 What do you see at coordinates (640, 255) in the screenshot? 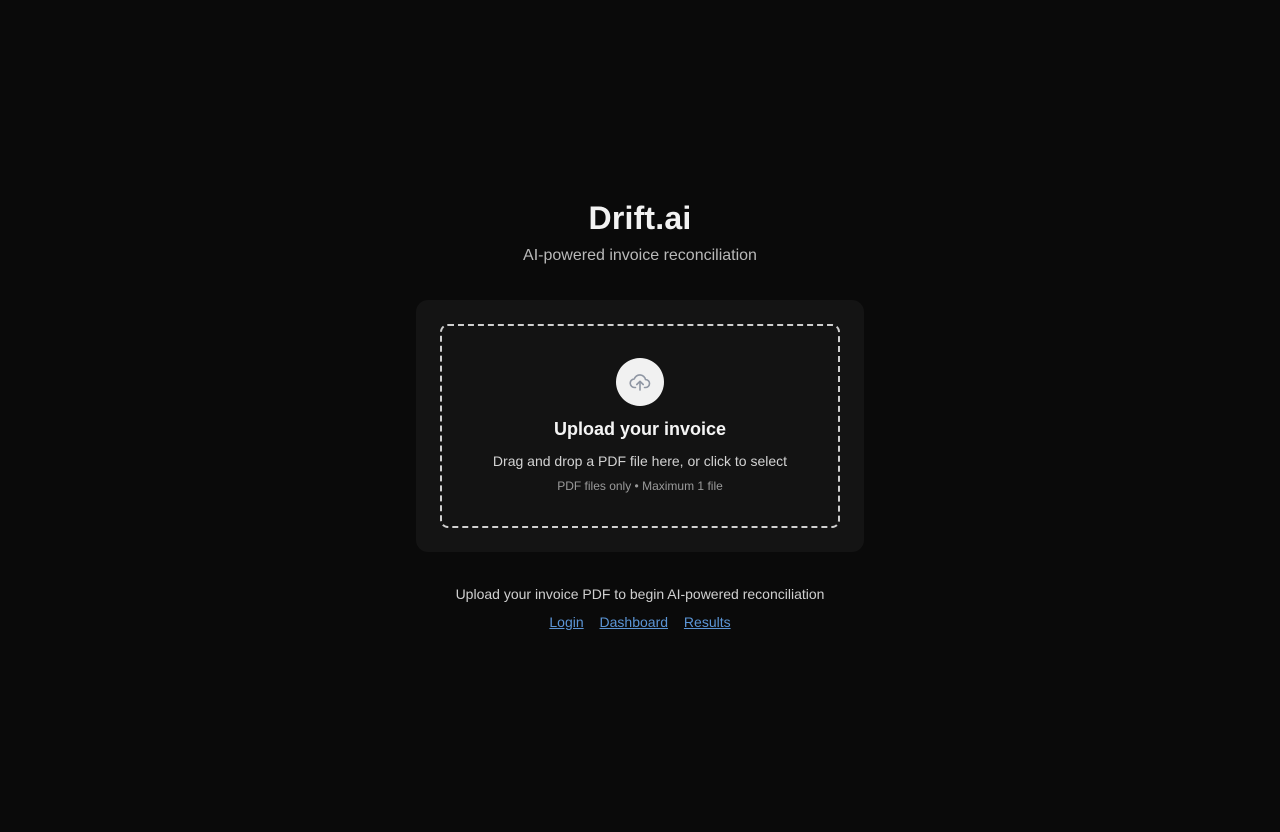
I see `brand-tagline: AI-powered invoice reconciliation` at bounding box center [640, 255].